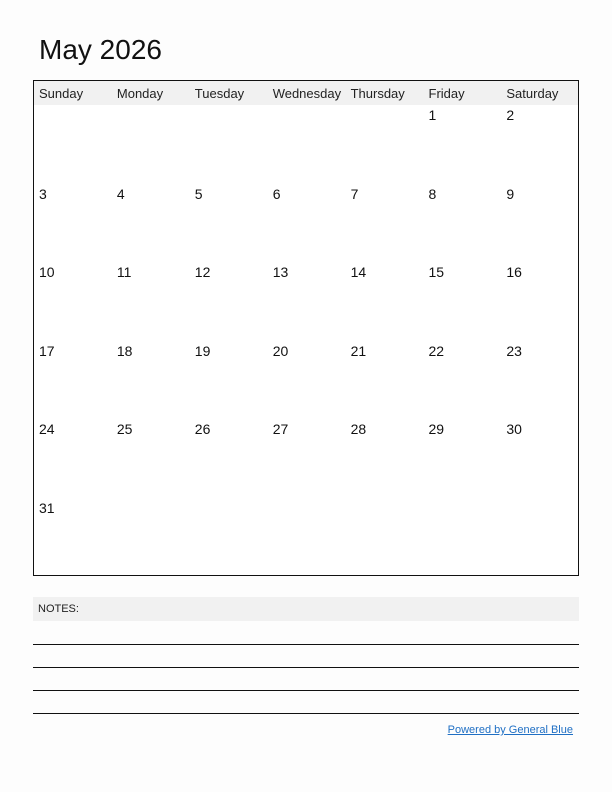 This screenshot has width=612, height=792. Describe the element at coordinates (437, 351) in the screenshot. I see `day-cell: 22` at that location.